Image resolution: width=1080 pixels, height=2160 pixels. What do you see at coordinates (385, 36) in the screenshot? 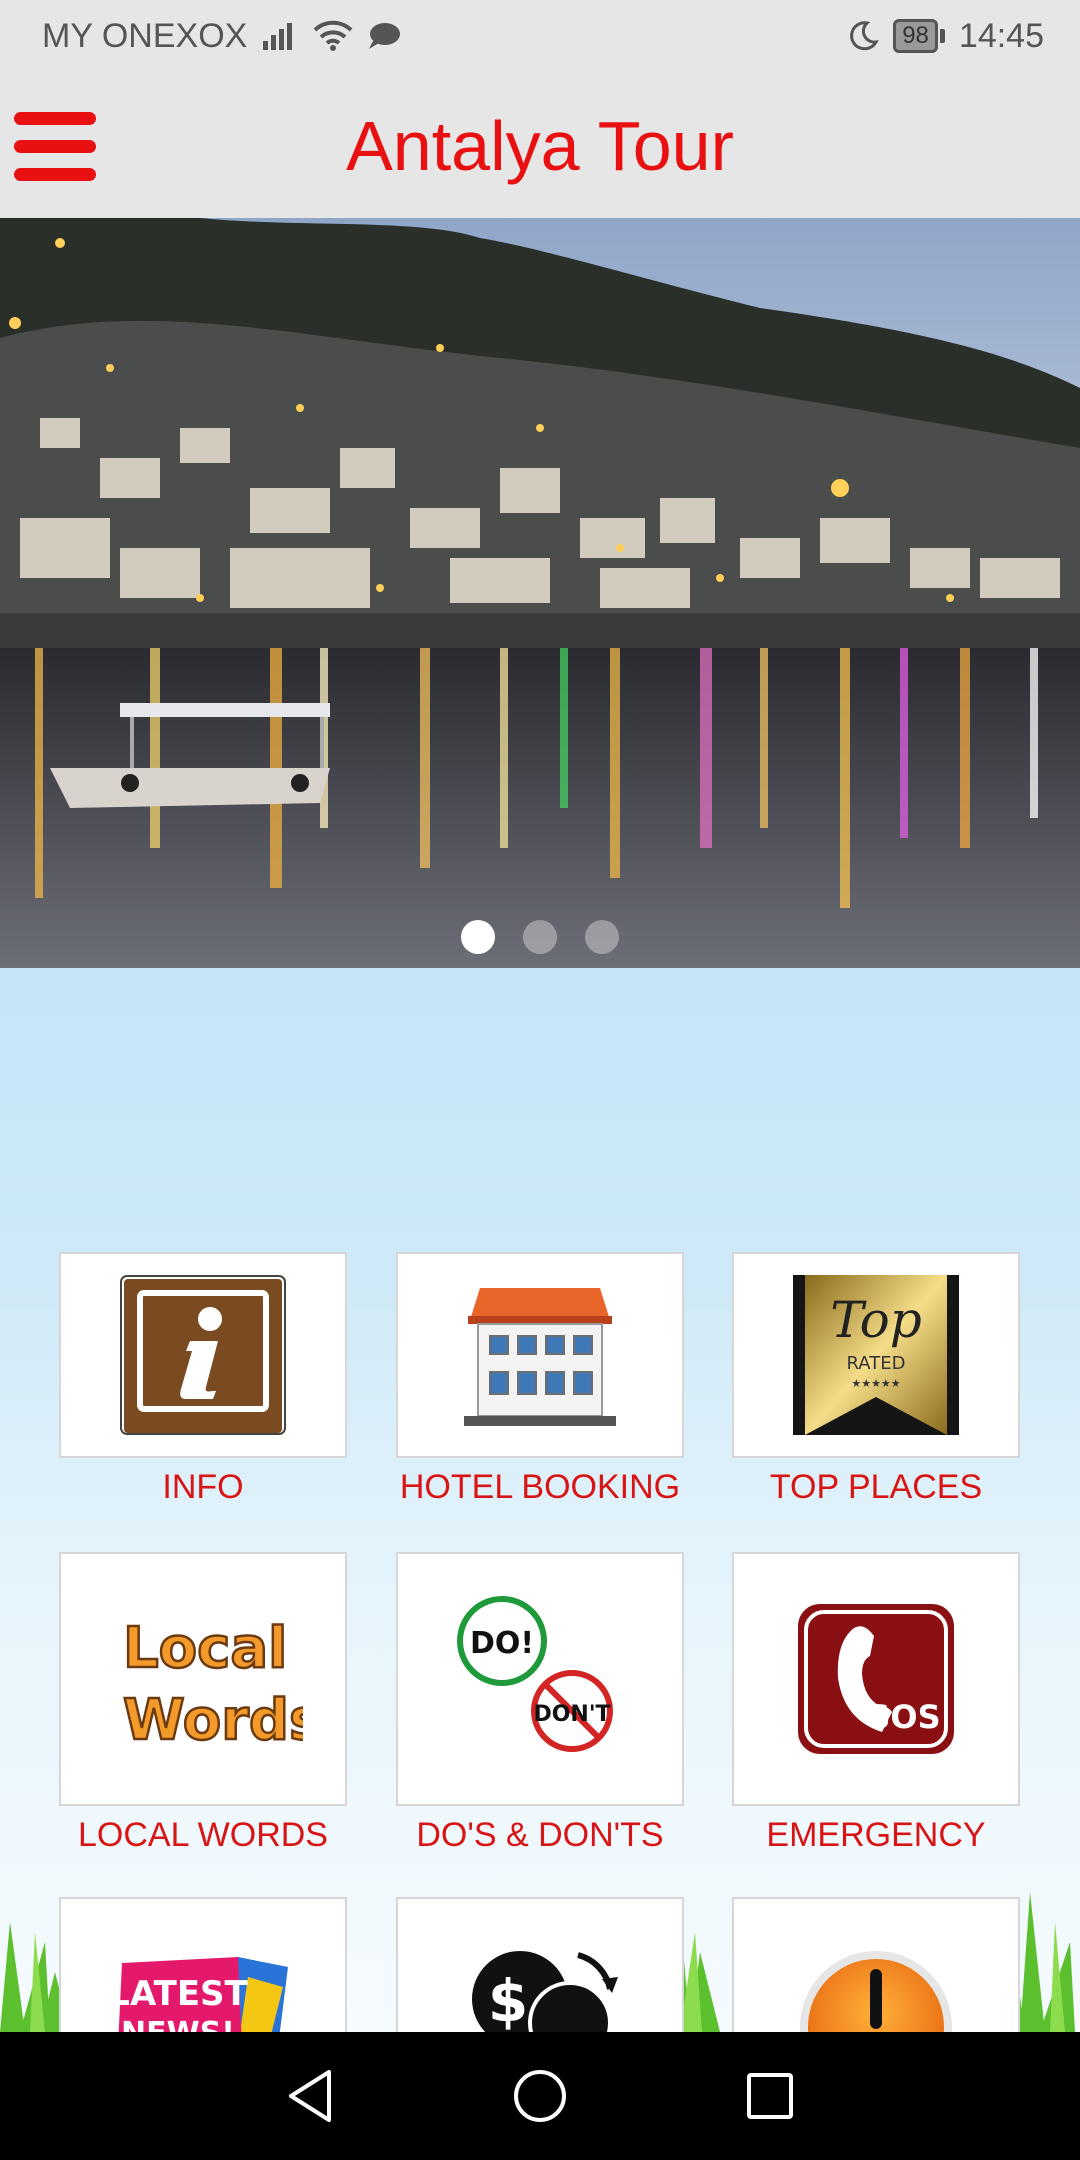
I see `message-icon` at bounding box center [385, 36].